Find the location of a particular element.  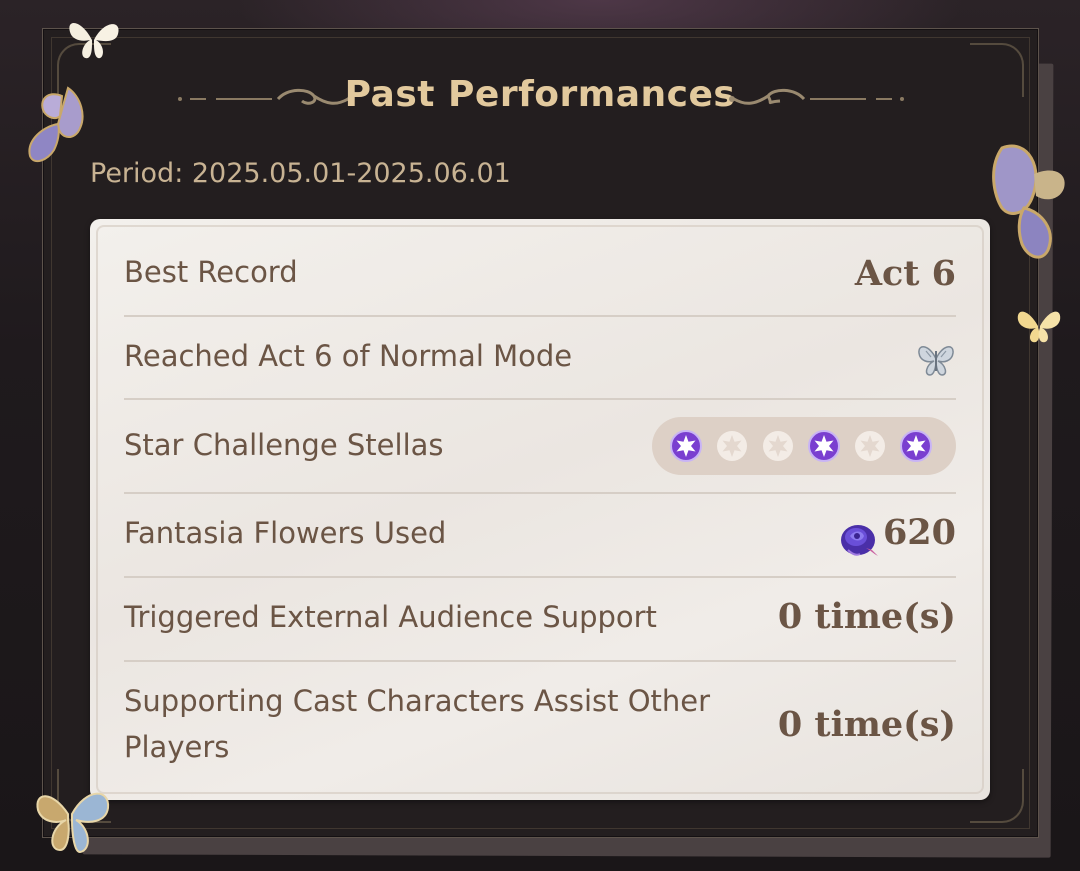

row-label: Best Record is located at coordinates (211, 272).